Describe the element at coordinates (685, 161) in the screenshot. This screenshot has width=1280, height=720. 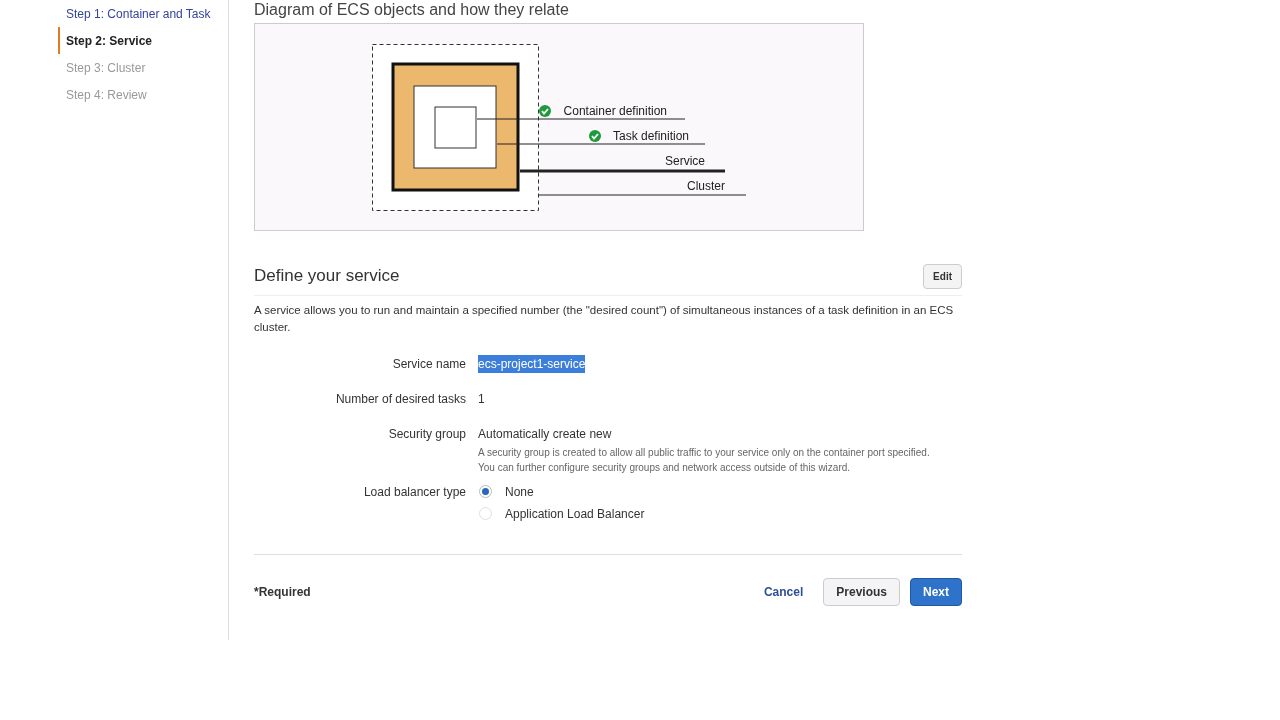
I see `diagram-label: Service` at that location.